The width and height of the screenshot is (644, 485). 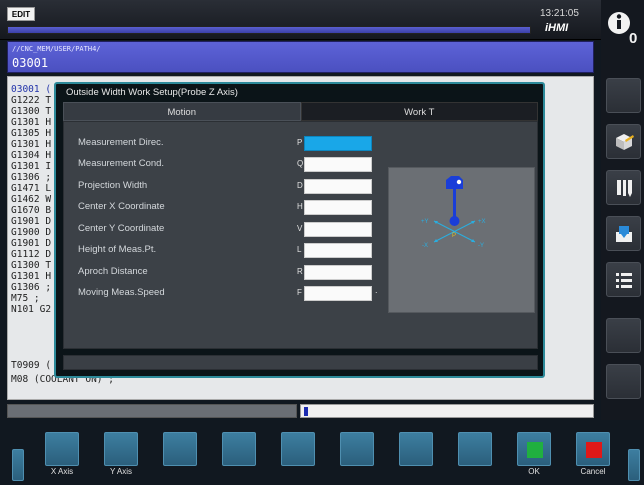 What do you see at coordinates (121, 449) in the screenshot?
I see `softkey-y-axis` at bounding box center [121, 449].